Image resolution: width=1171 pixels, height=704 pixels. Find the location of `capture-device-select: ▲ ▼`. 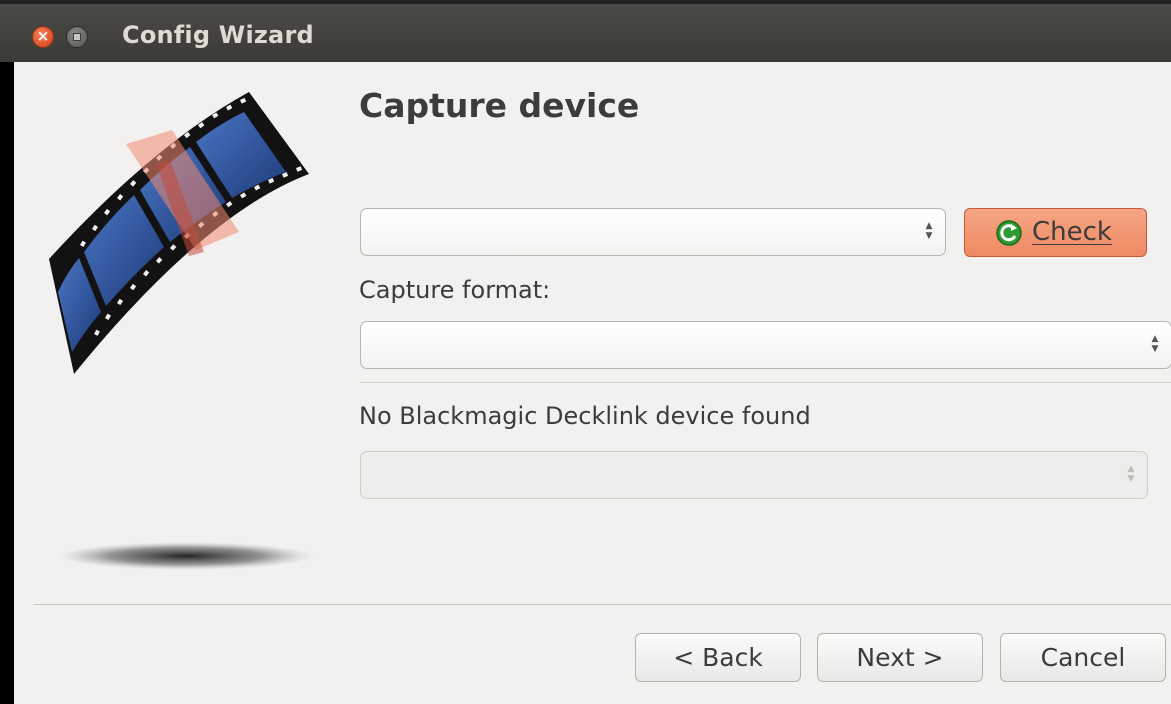

capture-device-select: ▲ ▼ is located at coordinates (653, 232).